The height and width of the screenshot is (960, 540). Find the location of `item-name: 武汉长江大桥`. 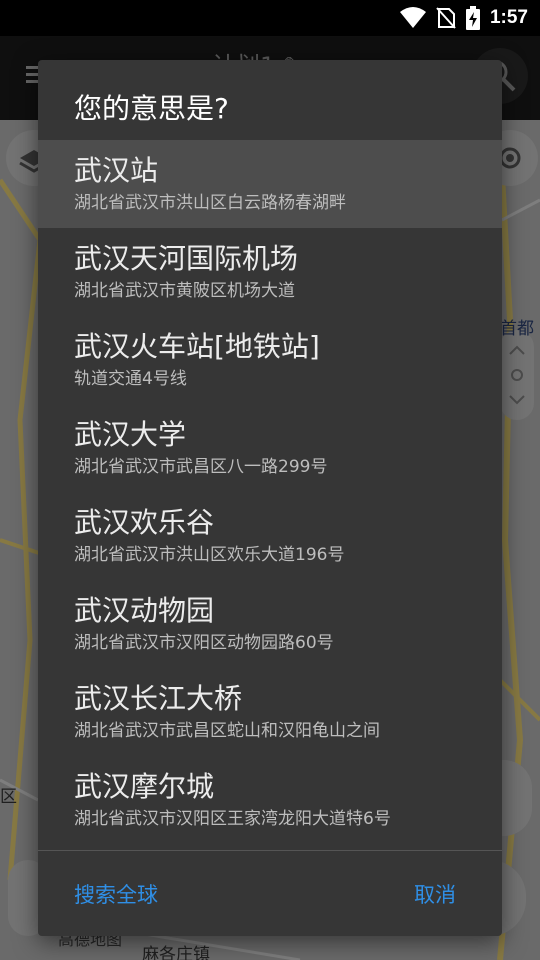

item-name: 武汉长江大桥 is located at coordinates (158, 698).